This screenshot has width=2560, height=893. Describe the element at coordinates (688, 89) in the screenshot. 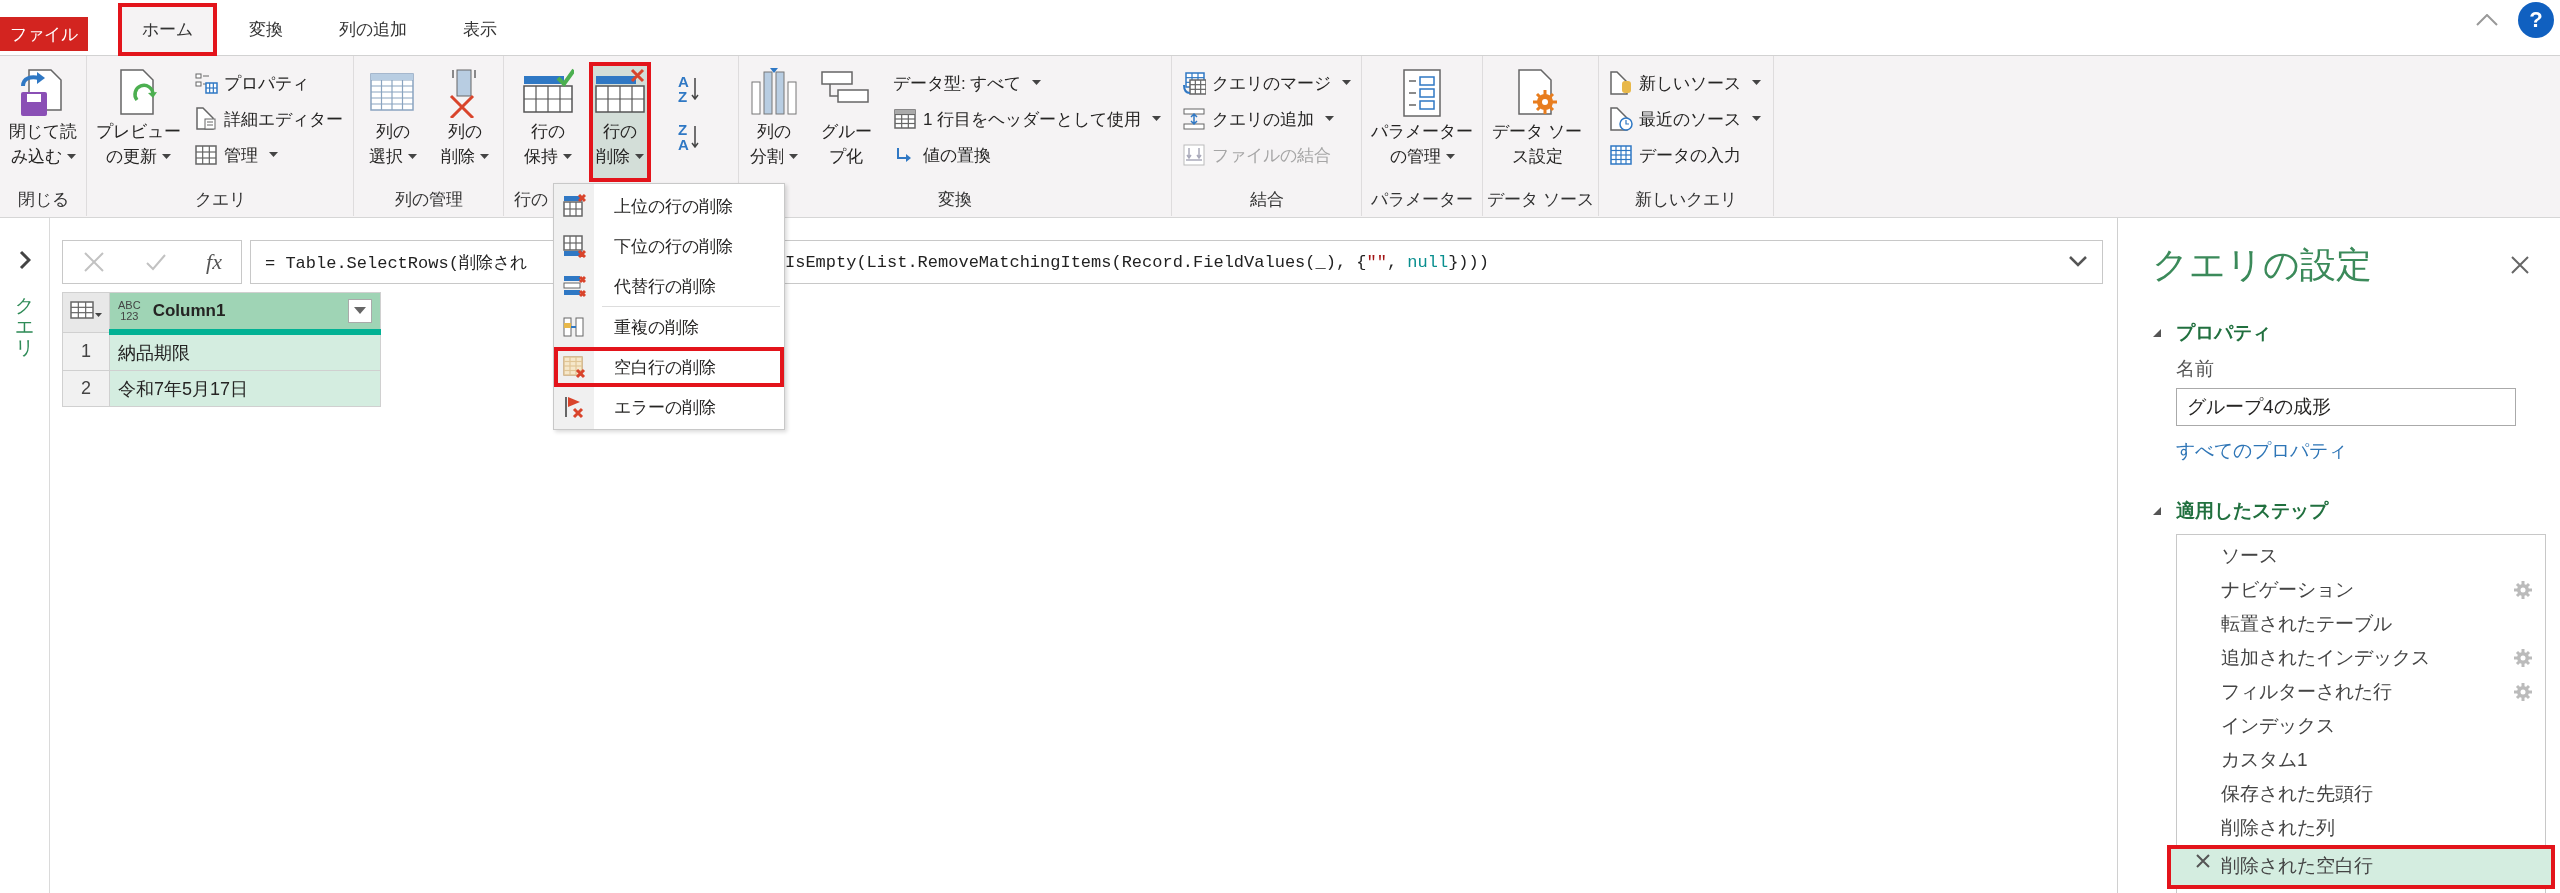

I see `sort-button: A Z` at that location.